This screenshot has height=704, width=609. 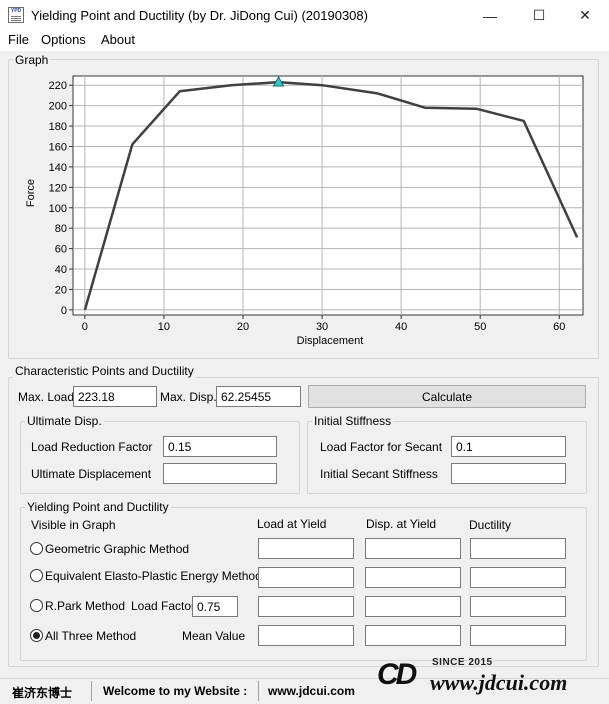 What do you see at coordinates (490, 525) in the screenshot?
I see `ductility-header: Ductility` at bounding box center [490, 525].